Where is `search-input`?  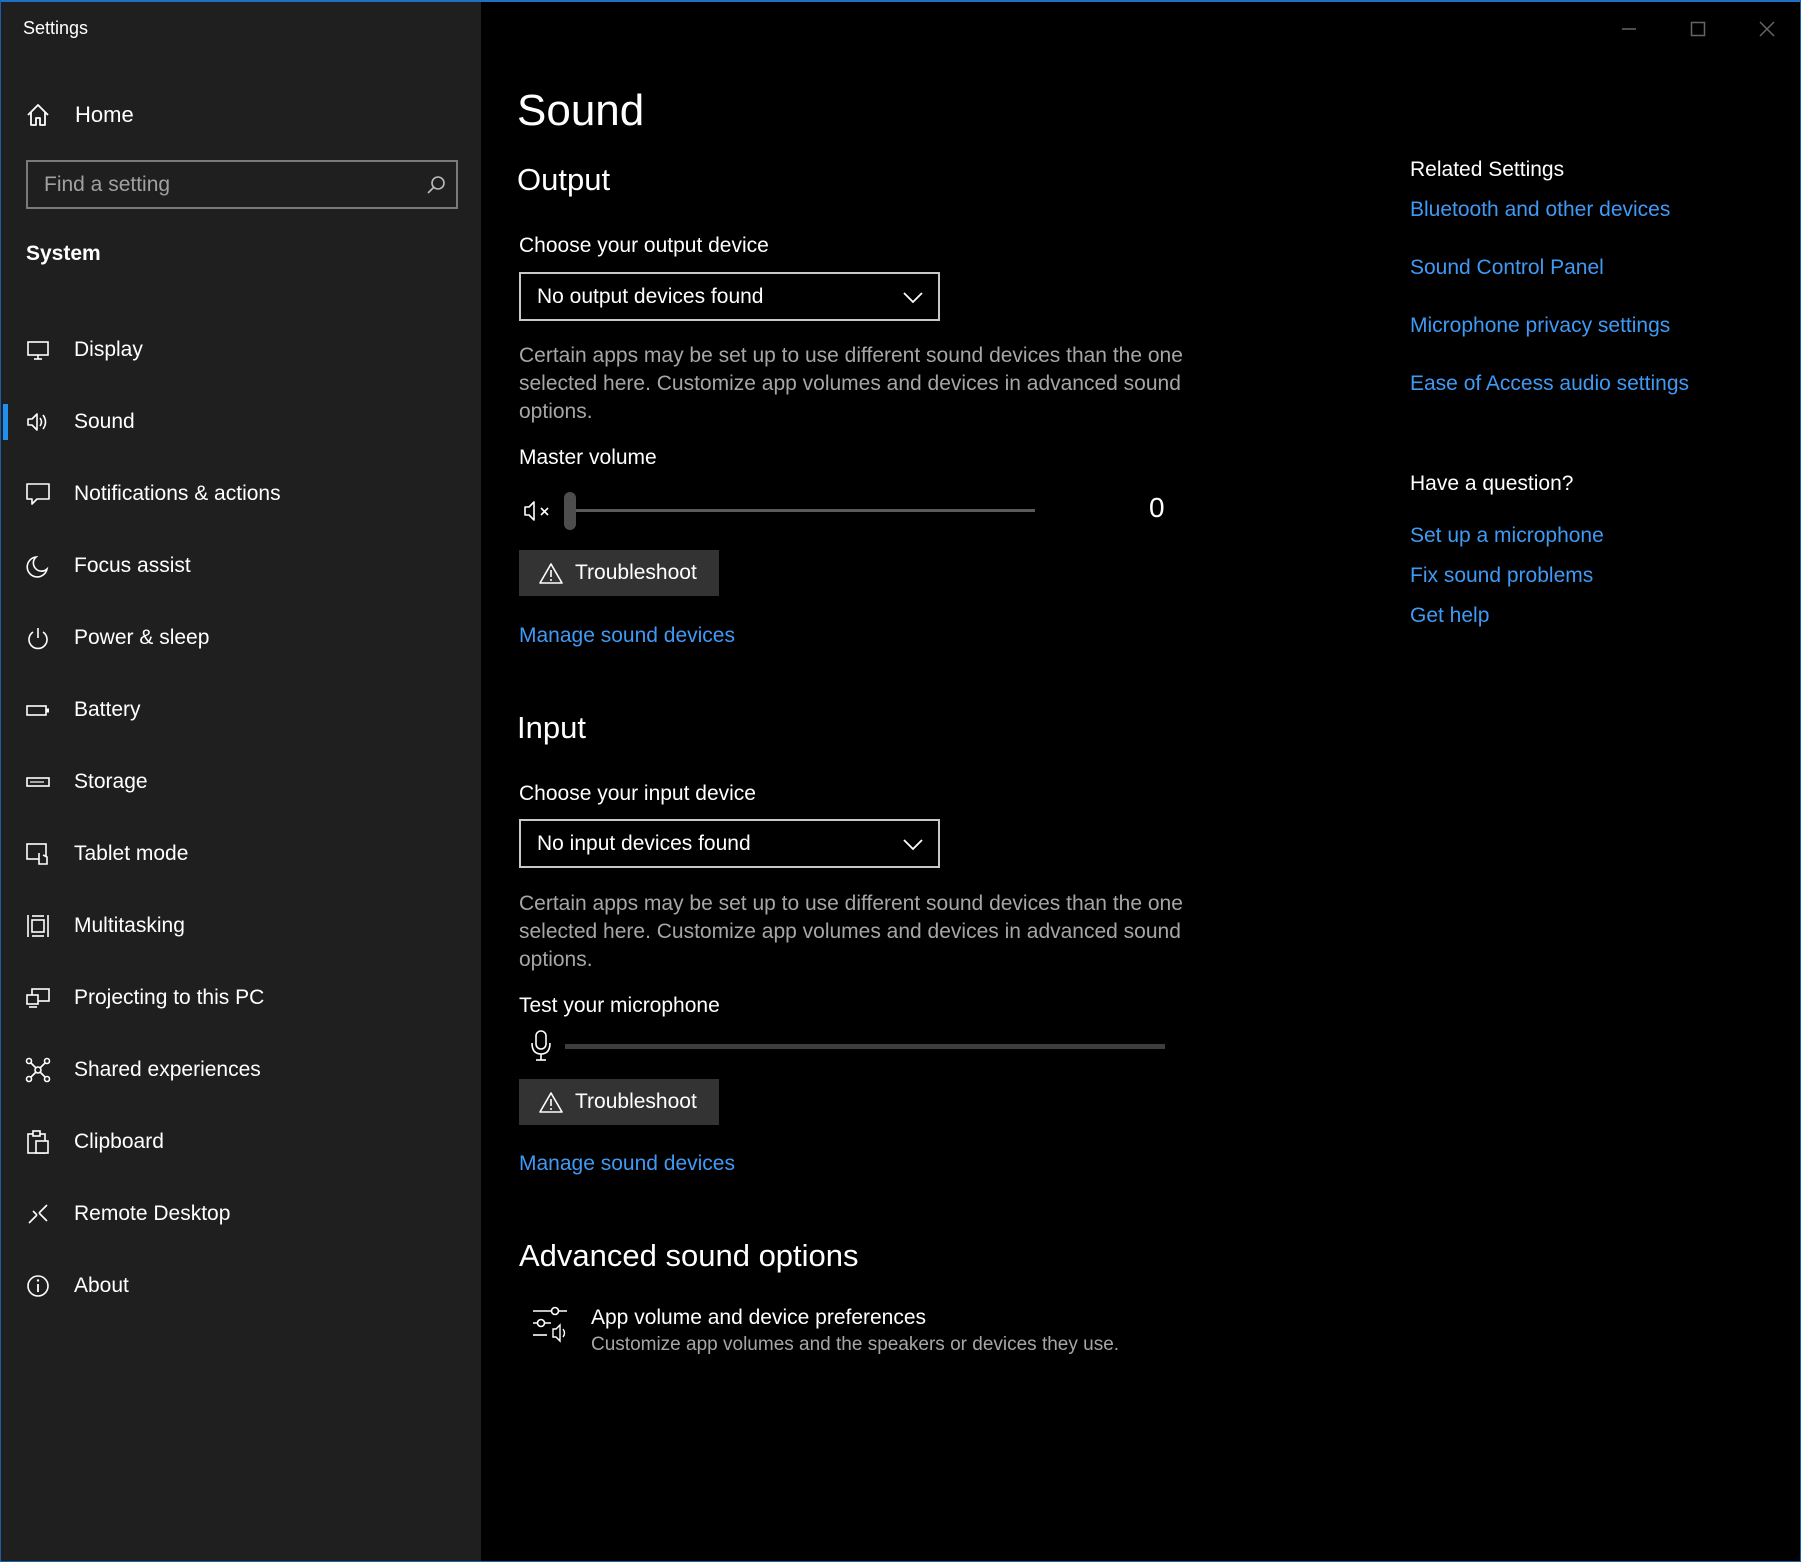
search-input is located at coordinates (222, 184).